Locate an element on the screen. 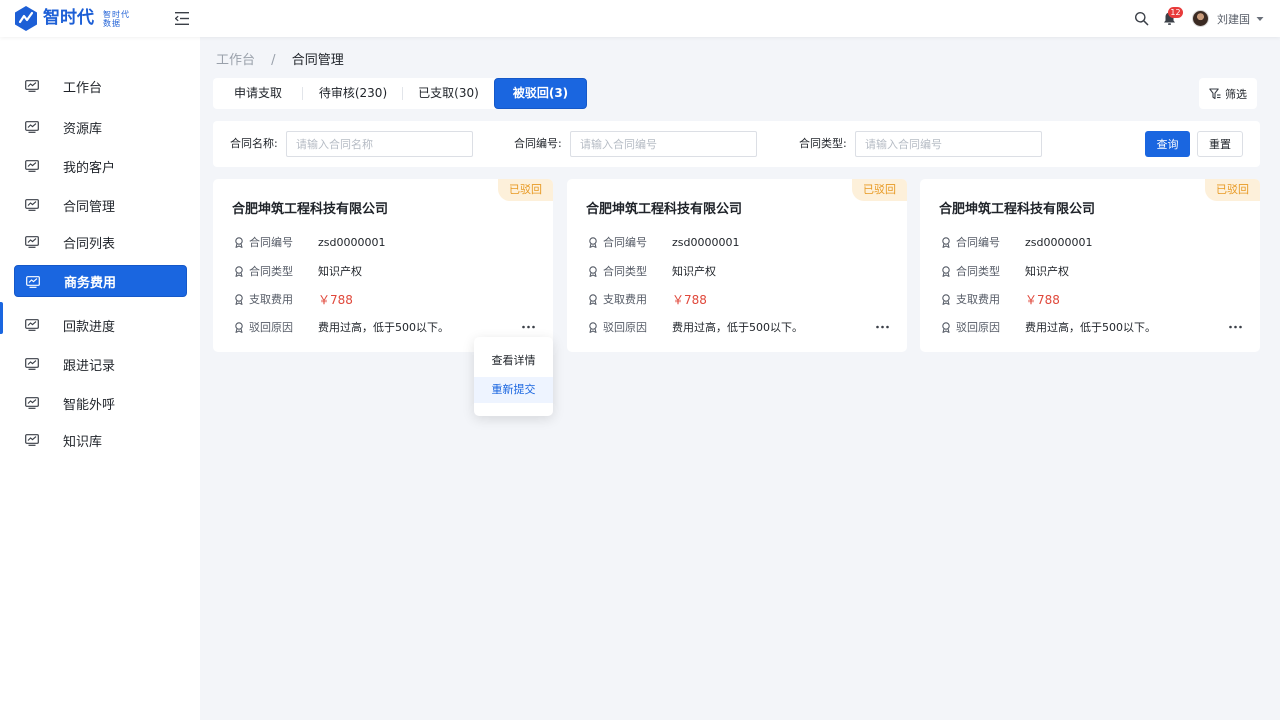  tab-rejected: 被驳回(3) is located at coordinates (540, 93).